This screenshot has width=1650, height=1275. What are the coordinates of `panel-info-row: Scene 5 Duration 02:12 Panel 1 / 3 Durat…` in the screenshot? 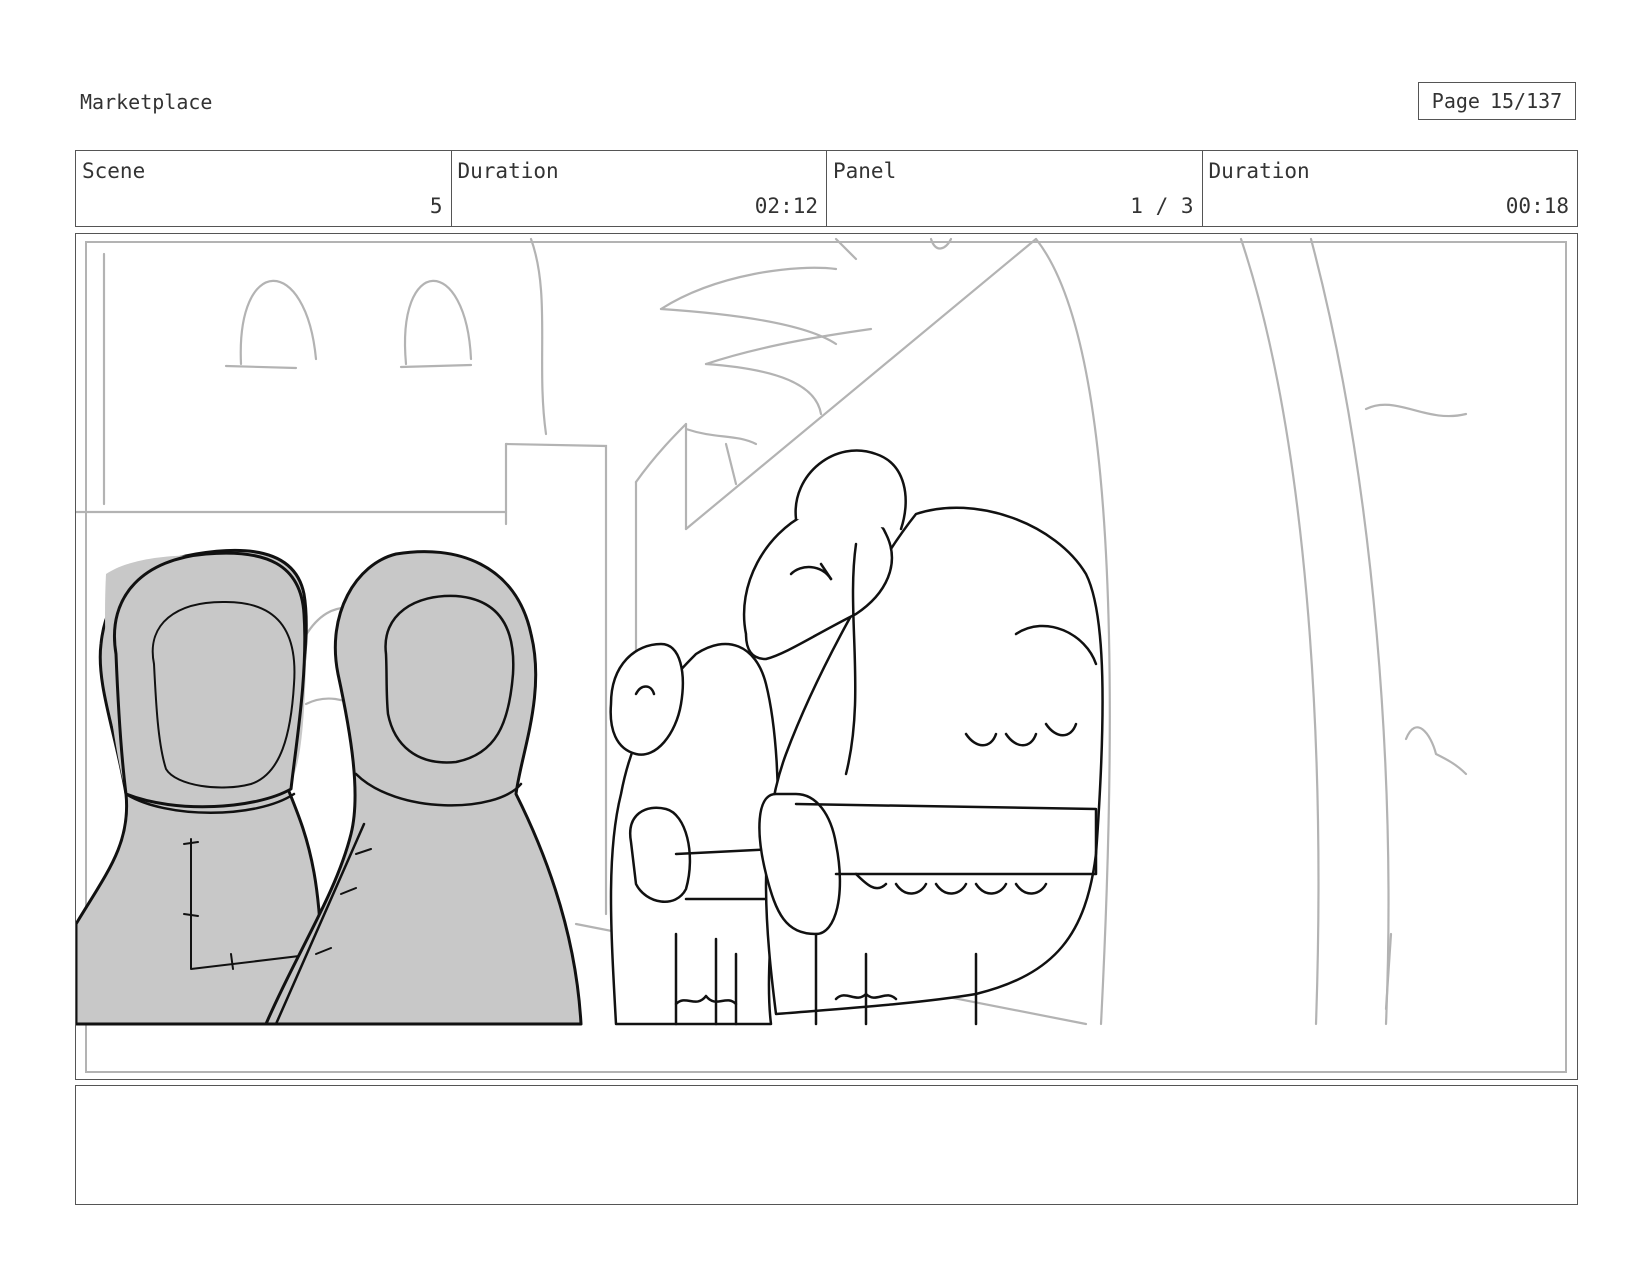 It's located at (826, 188).